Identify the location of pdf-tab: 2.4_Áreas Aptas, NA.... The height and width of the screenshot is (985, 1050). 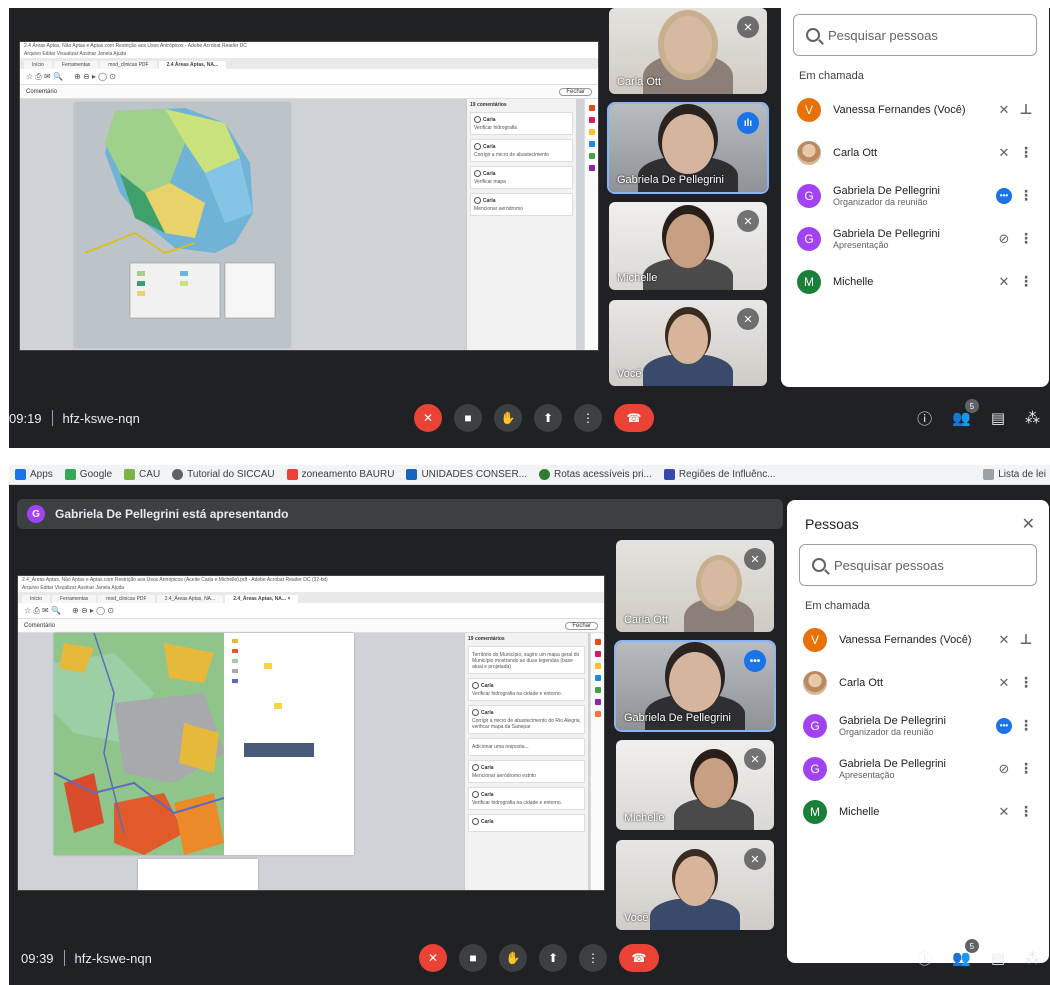
(190, 599).